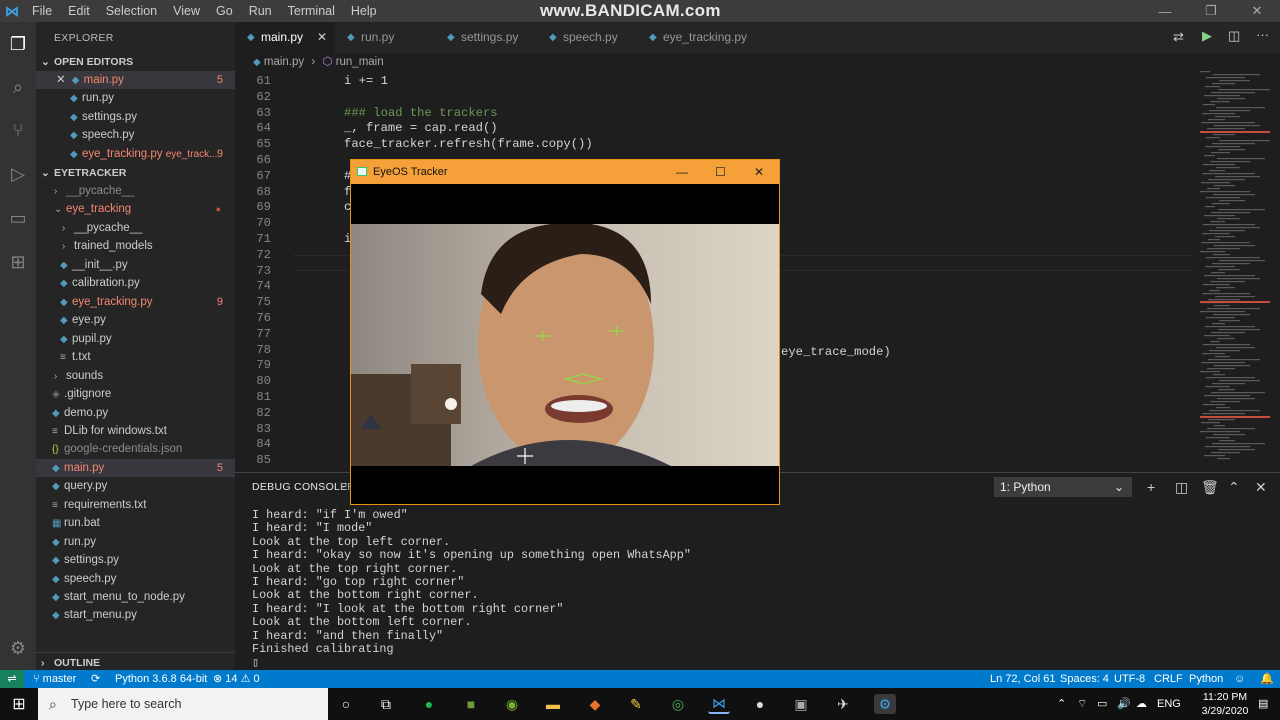 Image resolution: width=1280 pixels, height=720 pixels. I want to click on tree-file: ◆ speech.py, so click(135, 579).